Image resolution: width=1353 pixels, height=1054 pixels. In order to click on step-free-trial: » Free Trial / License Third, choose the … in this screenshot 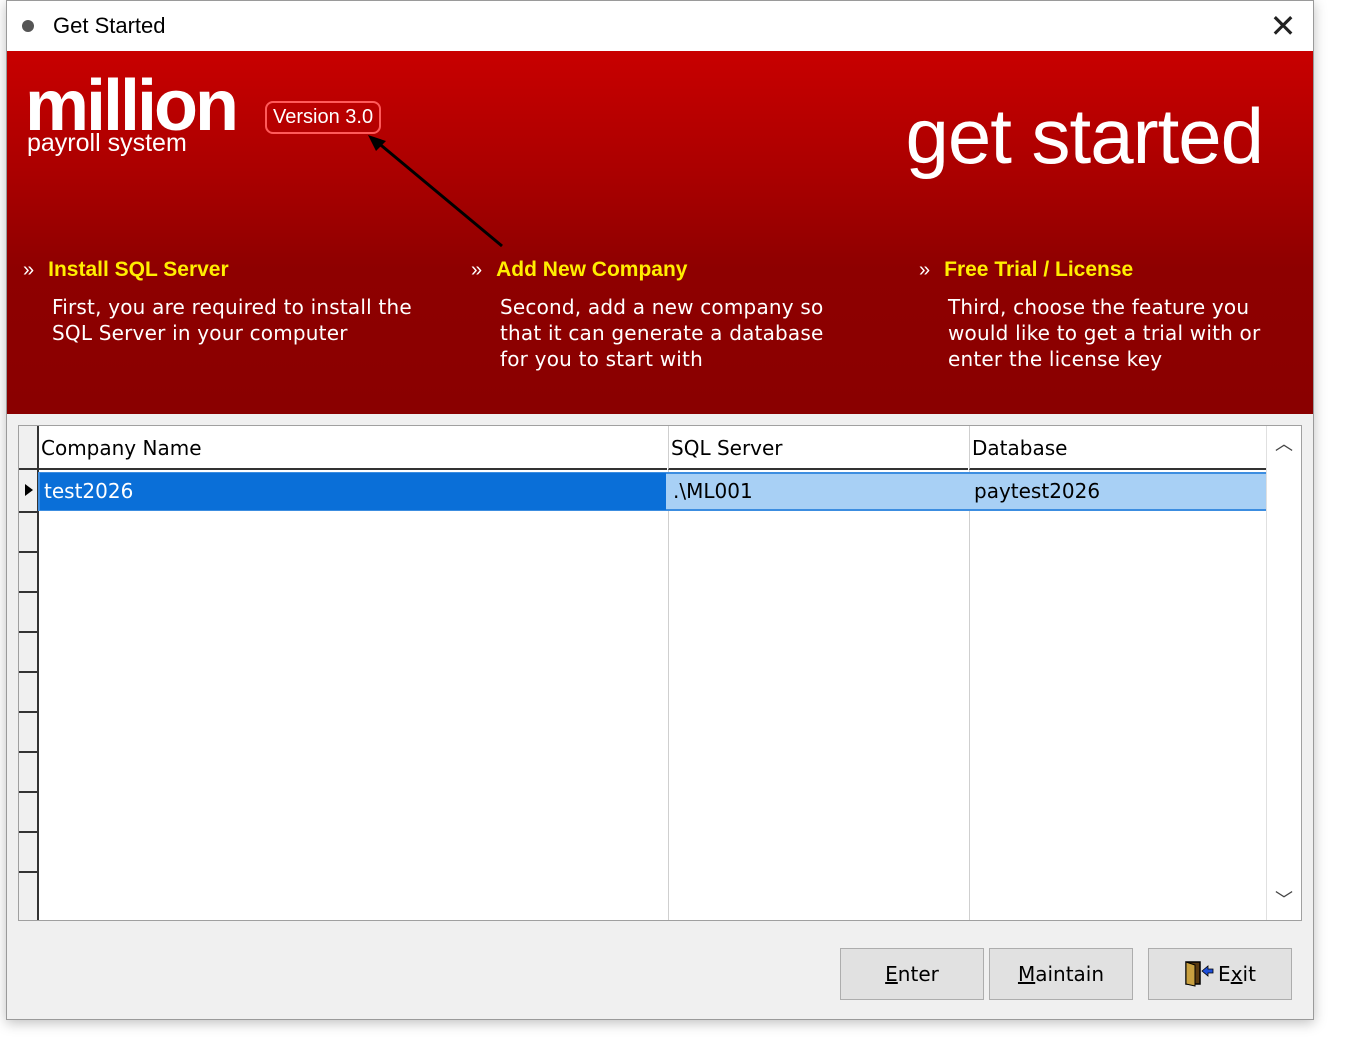, I will do `click(1109, 315)`.